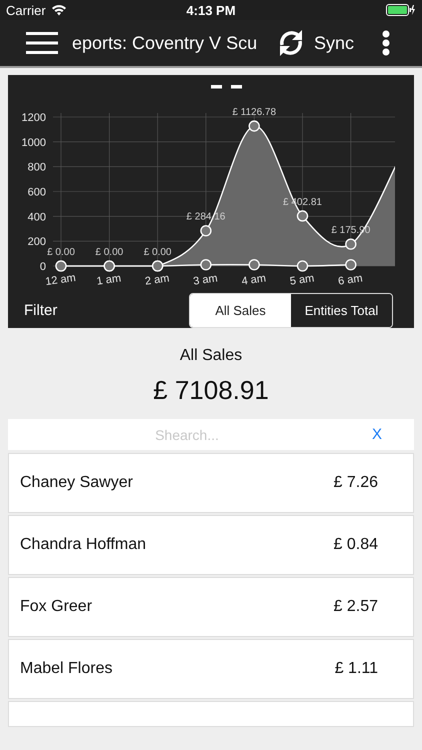 Image resolution: width=422 pixels, height=750 pixels. I want to click on axis-label: 2 am, so click(157, 278).